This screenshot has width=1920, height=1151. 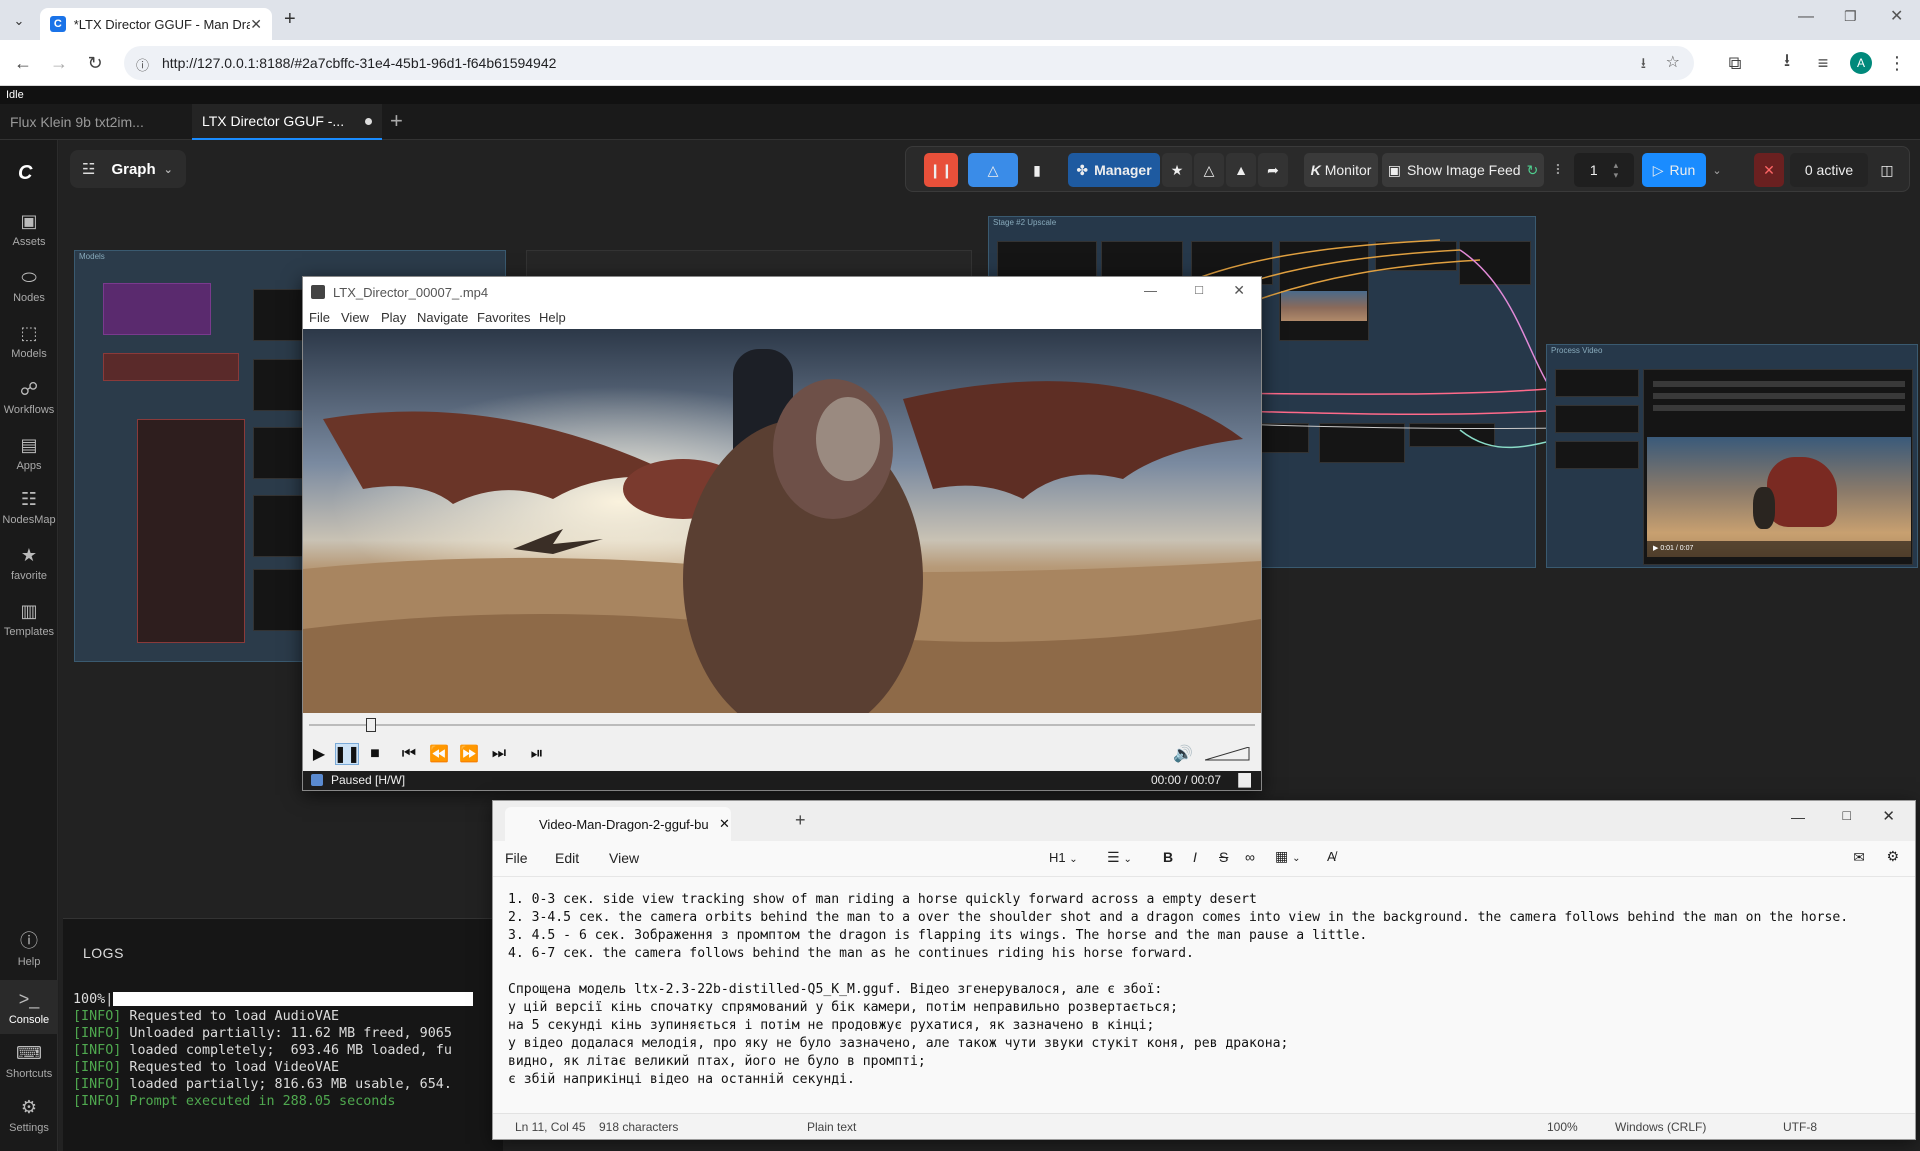 What do you see at coordinates (347, 754) in the screenshot?
I see `pause-icon: ❚❚` at bounding box center [347, 754].